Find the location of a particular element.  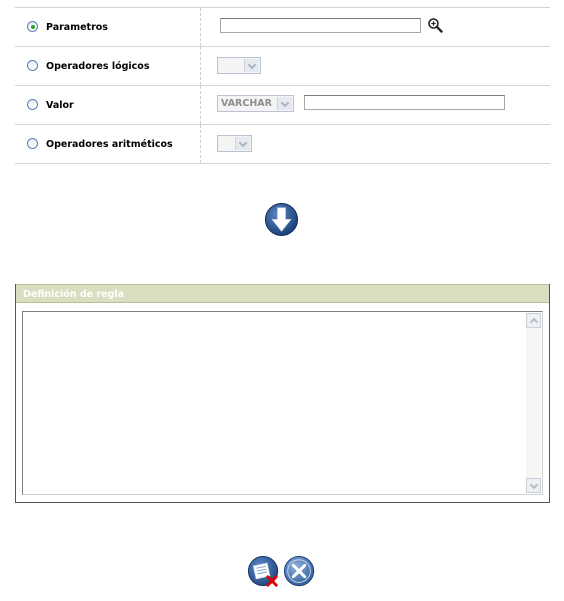

row-parametros: Parametros is located at coordinates (282, 27).